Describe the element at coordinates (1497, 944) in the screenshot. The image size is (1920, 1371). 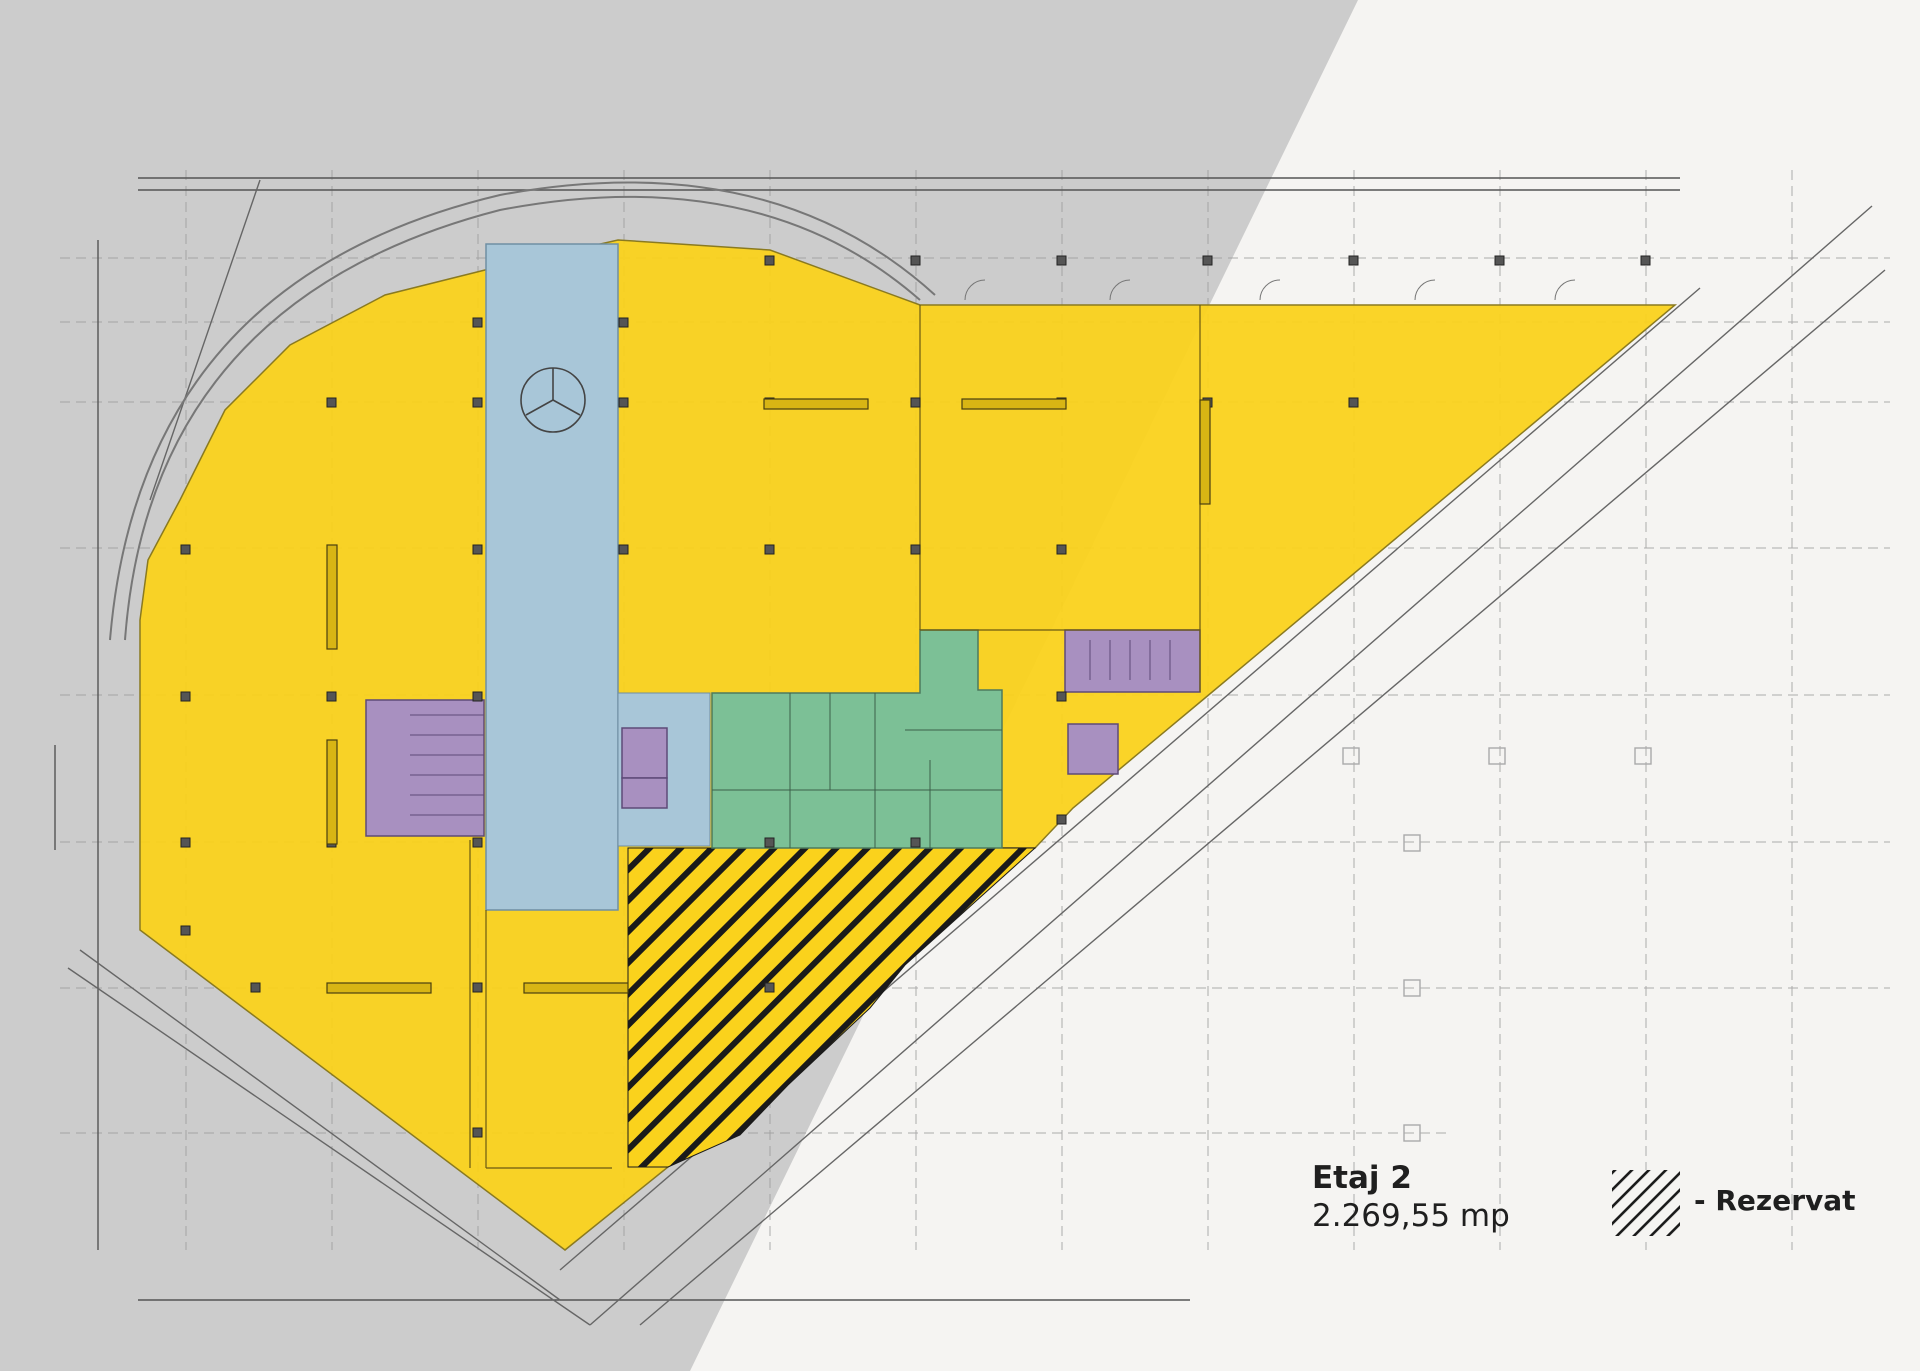
I see `outline-column-markers` at that location.